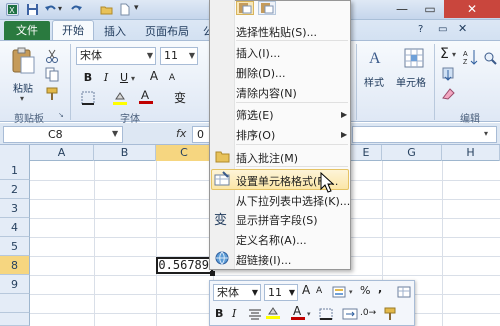 The width and height of the screenshot is (500, 326). Describe the element at coordinates (106, 78) in the screenshot. I see `italic-button: I` at that location.